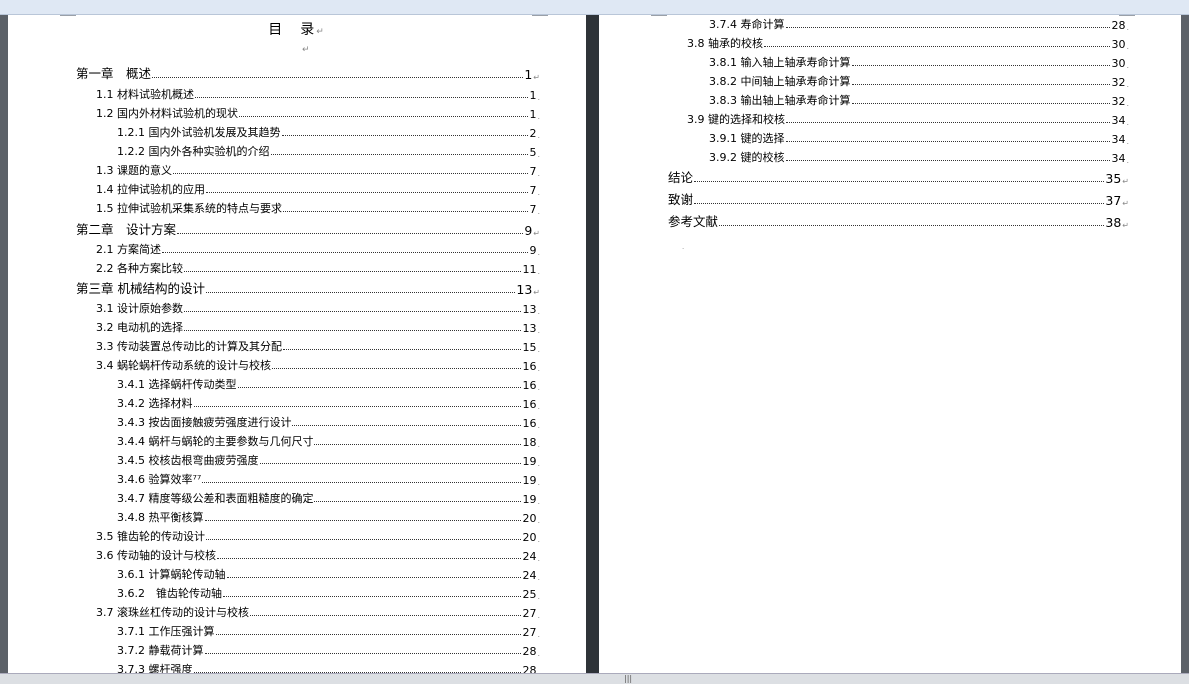 This screenshot has width=1189, height=684. What do you see at coordinates (908, 118) in the screenshot?
I see `toc-section-entry: 3.9 键的选择和校核 34.` at bounding box center [908, 118].